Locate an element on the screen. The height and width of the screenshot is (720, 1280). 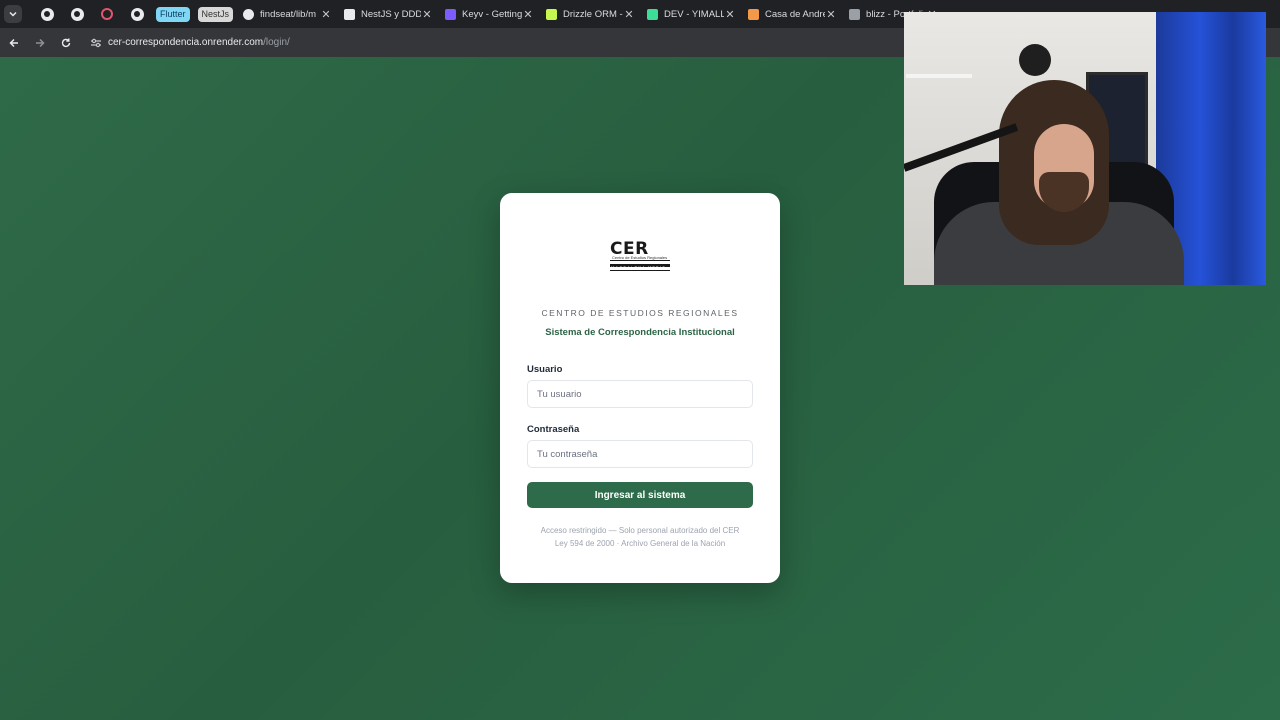
address-bar: cer-correspondencia.onrender.com/login/ is located at coordinates (190, 42).